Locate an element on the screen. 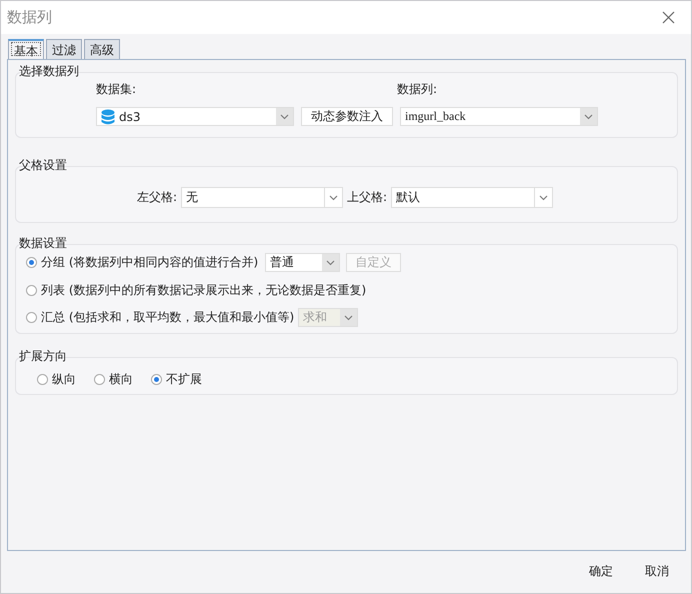 The width and height of the screenshot is (692, 594). dialog-button: 取消 is located at coordinates (657, 571).